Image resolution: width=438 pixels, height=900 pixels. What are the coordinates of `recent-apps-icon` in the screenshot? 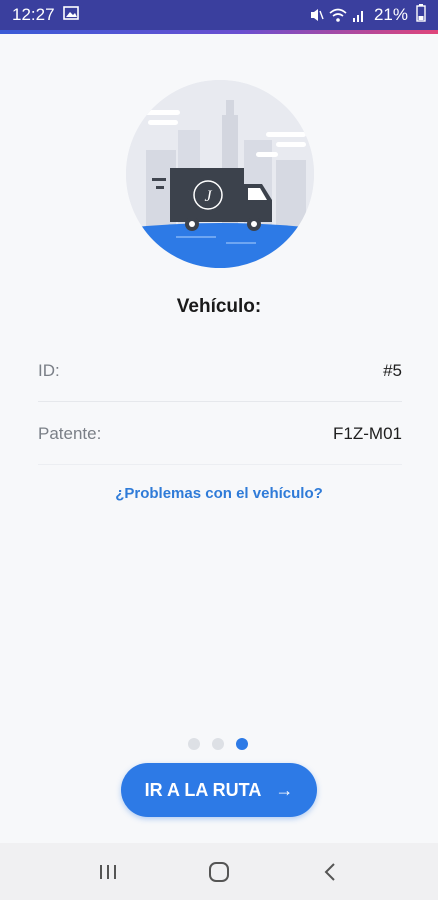 It's located at (108, 872).